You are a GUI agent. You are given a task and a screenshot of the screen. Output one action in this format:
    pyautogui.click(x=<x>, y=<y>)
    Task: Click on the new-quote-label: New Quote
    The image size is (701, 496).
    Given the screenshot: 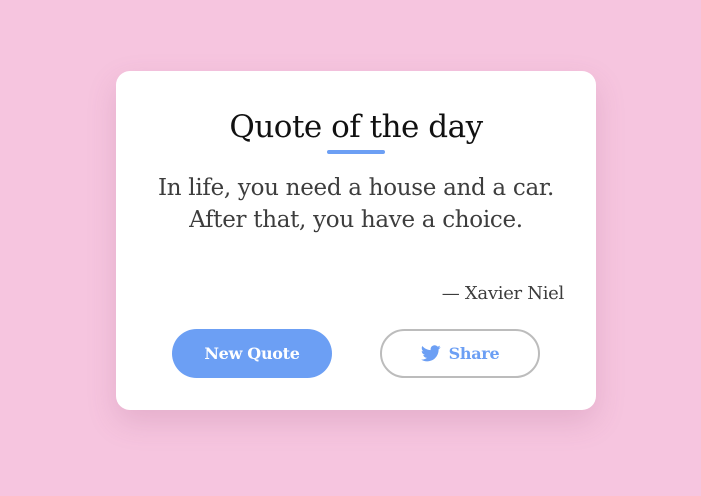 What is the action you would take?
    pyautogui.click(x=252, y=353)
    